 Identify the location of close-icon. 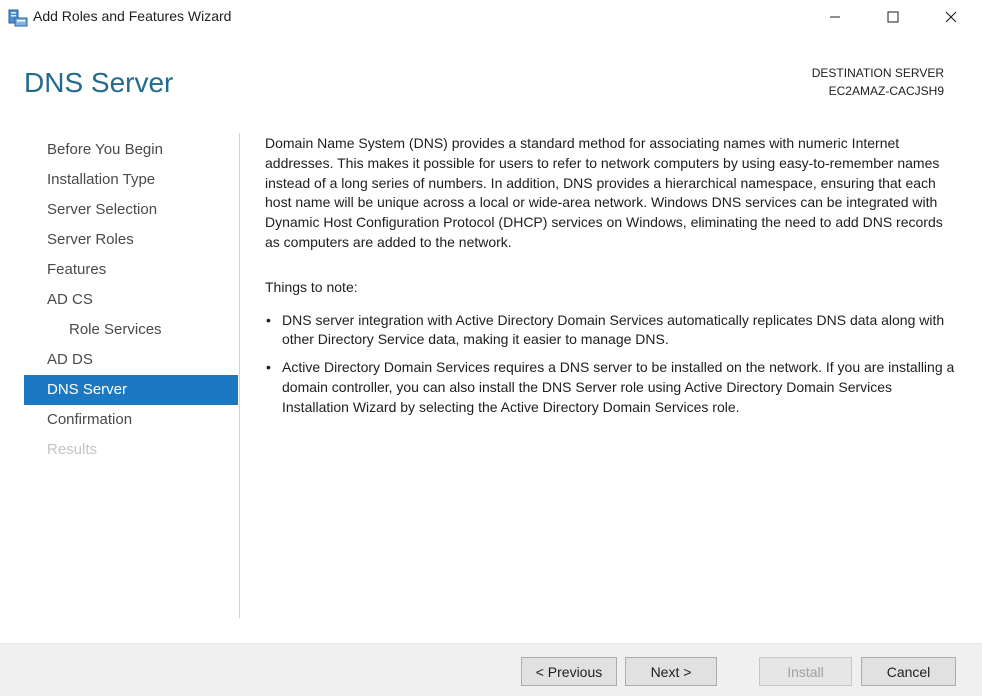
(951, 17).